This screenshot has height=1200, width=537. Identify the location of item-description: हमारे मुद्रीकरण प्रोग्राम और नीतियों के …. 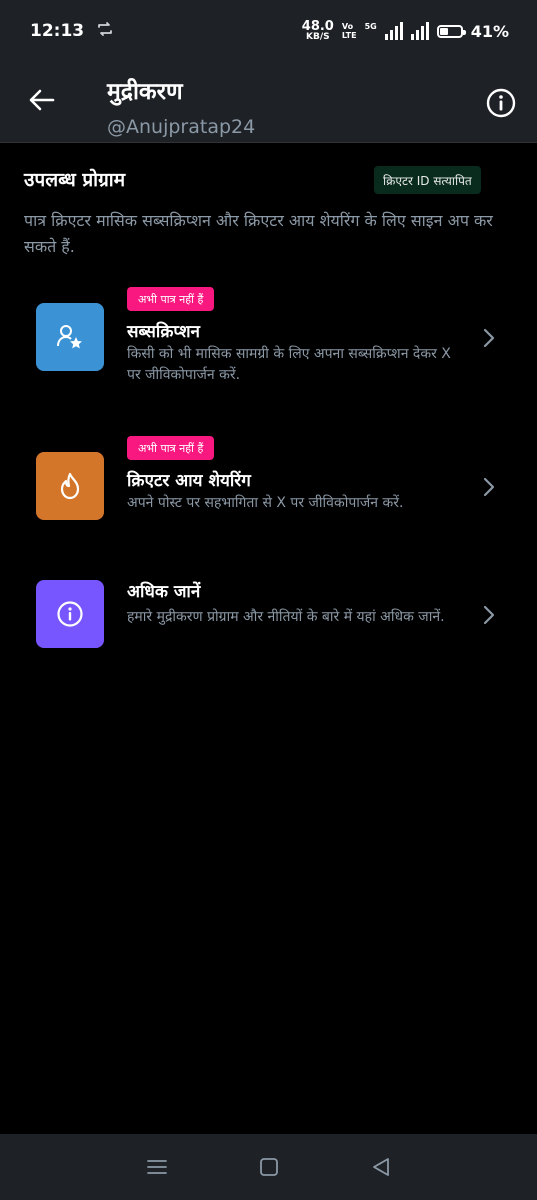
(286, 617).